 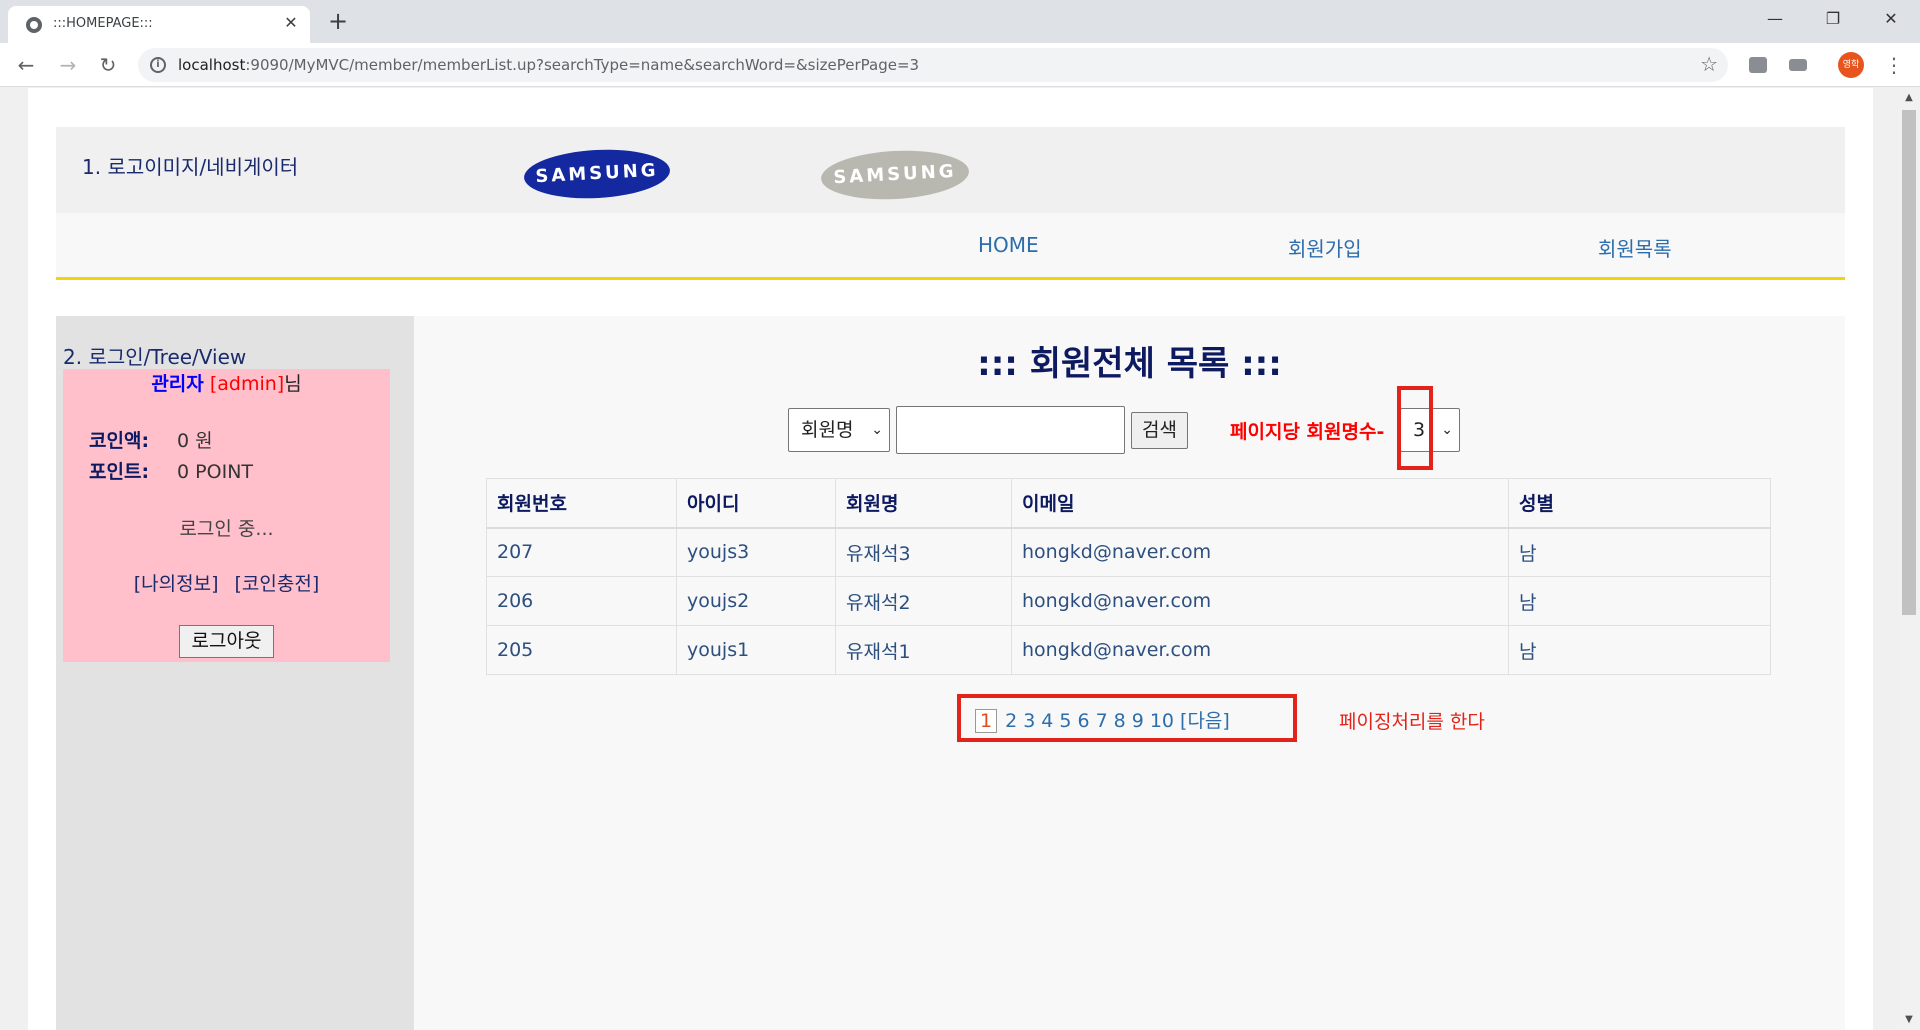 What do you see at coordinates (1758, 65) in the screenshot?
I see `extension-icon` at bounding box center [1758, 65].